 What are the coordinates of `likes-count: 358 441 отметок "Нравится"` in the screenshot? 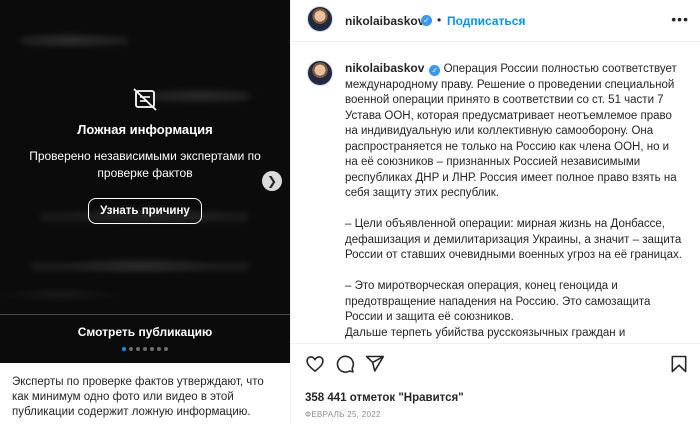 It's located at (384, 398).